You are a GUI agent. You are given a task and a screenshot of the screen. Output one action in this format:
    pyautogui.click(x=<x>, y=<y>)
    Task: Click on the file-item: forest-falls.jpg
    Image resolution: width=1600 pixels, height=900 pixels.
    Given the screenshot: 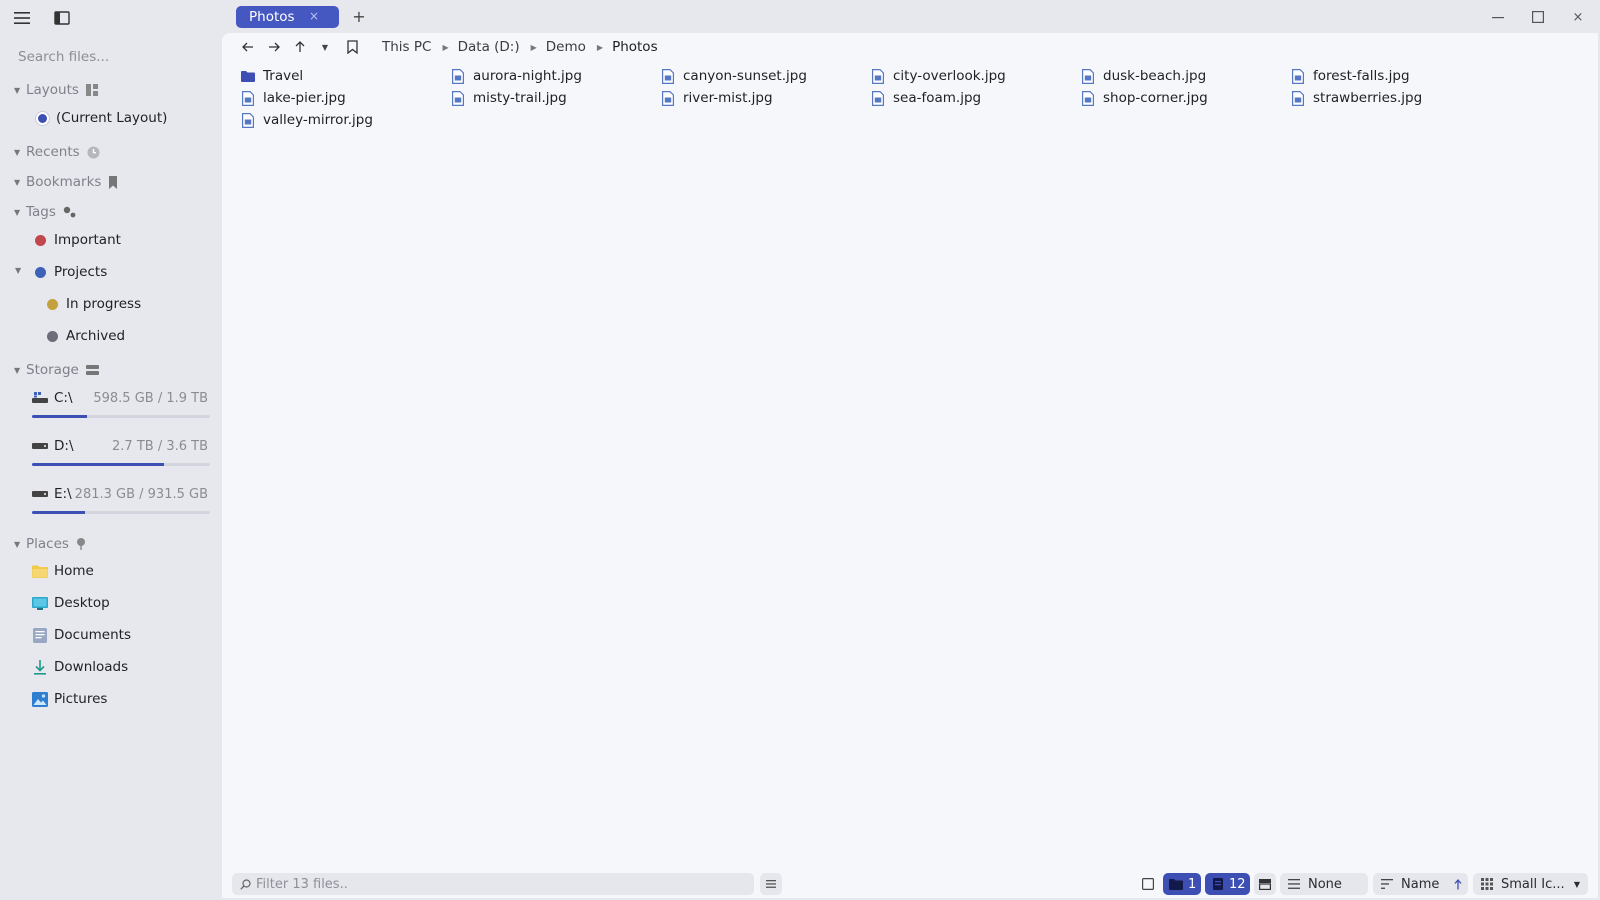 What is the action you would take?
    pyautogui.click(x=1350, y=76)
    